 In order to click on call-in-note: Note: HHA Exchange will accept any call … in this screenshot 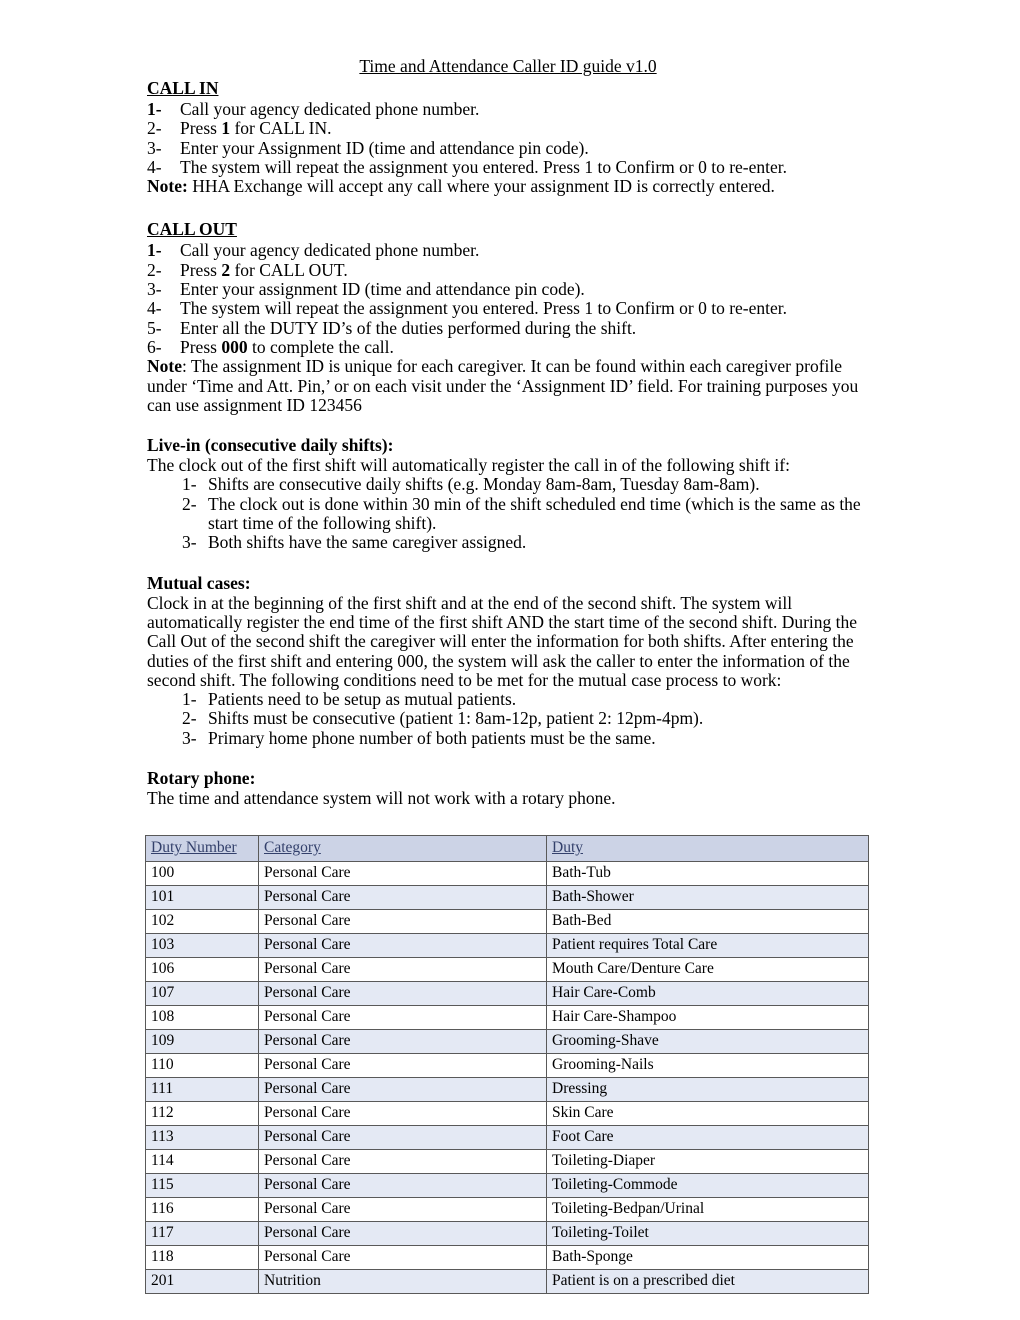, I will do `click(508, 186)`.